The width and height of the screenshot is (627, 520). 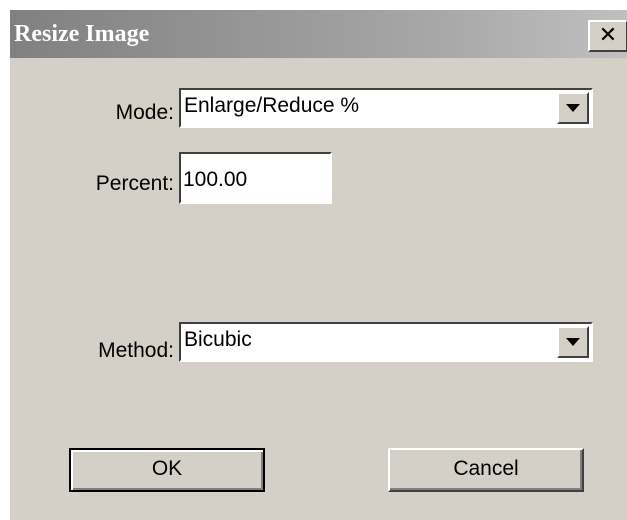 I want to click on title-bar: Resize Image ✕, so click(x=318, y=34).